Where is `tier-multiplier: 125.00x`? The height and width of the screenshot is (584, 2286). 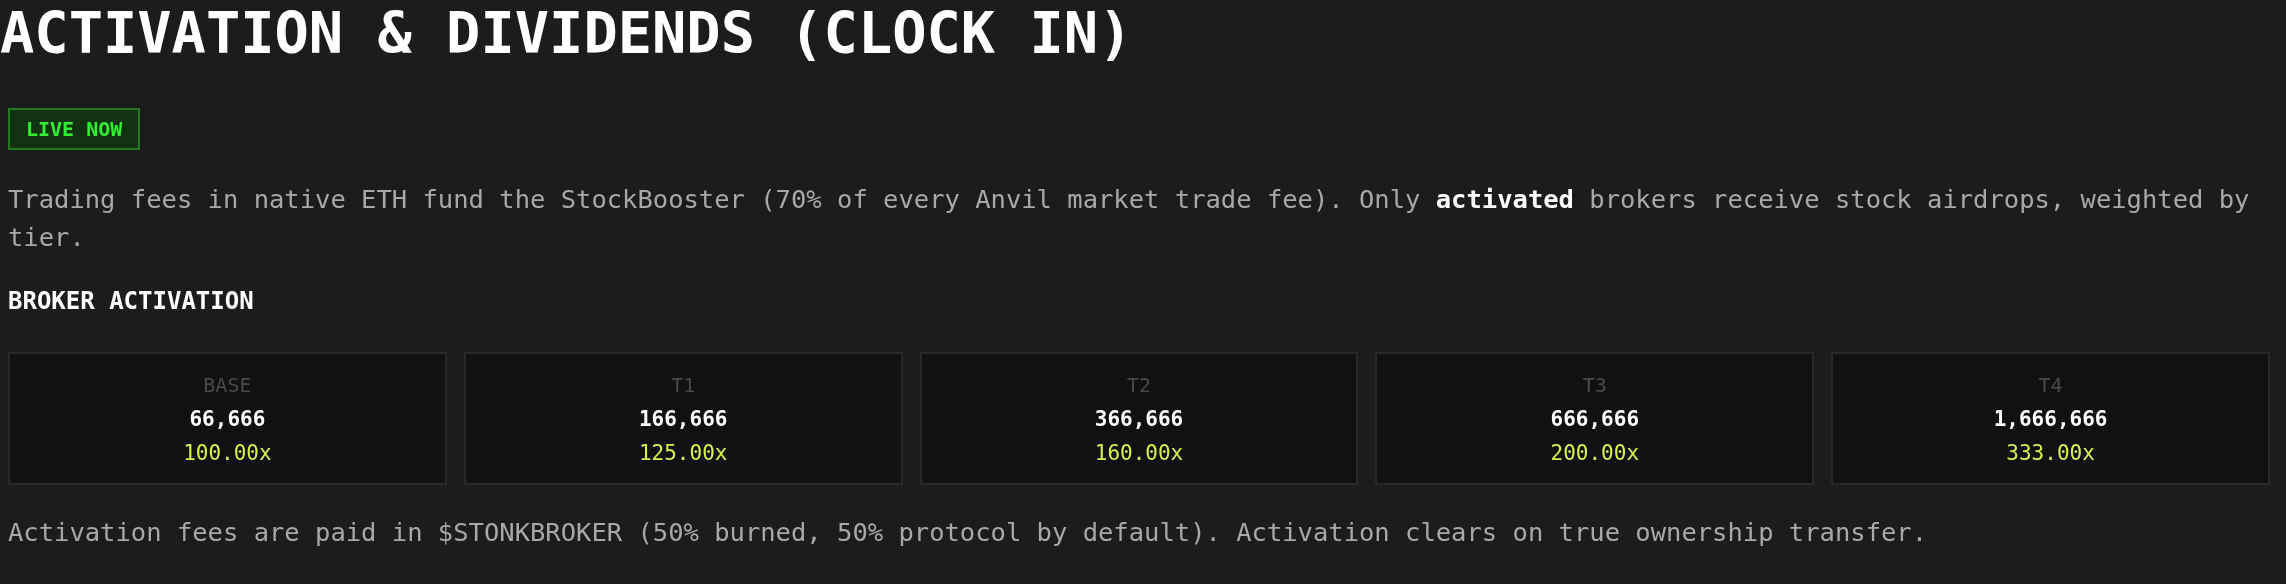
tier-multiplier: 125.00x is located at coordinates (683, 453).